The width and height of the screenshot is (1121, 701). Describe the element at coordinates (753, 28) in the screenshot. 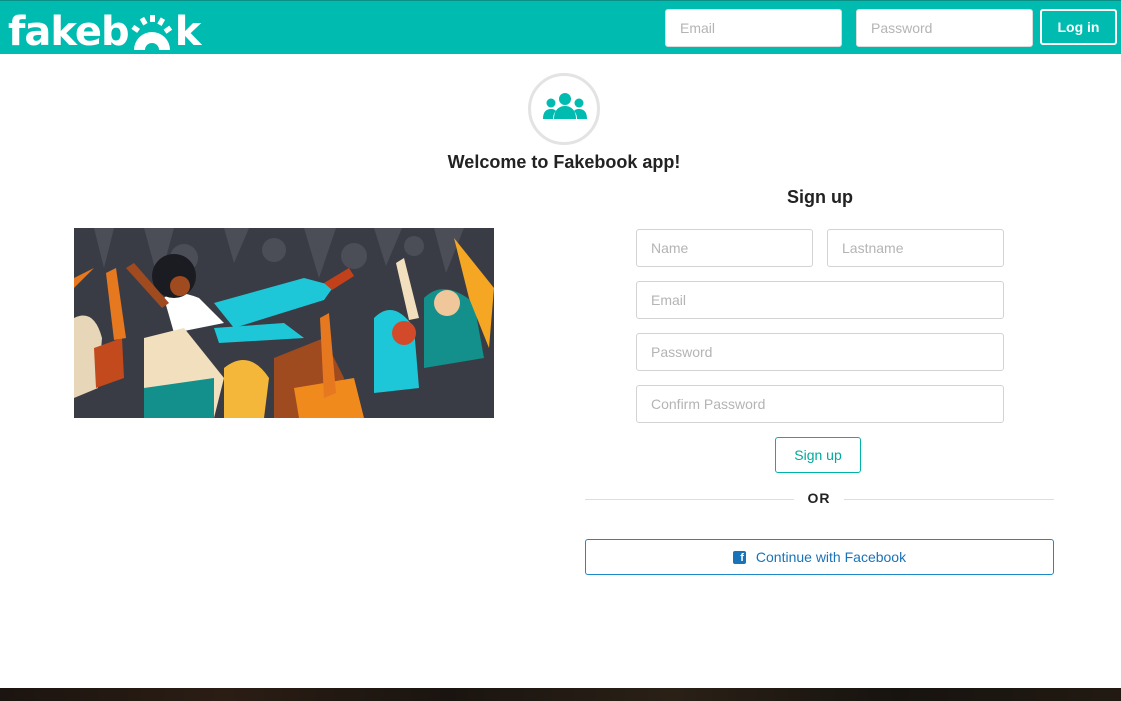

I see `header-email-input` at that location.